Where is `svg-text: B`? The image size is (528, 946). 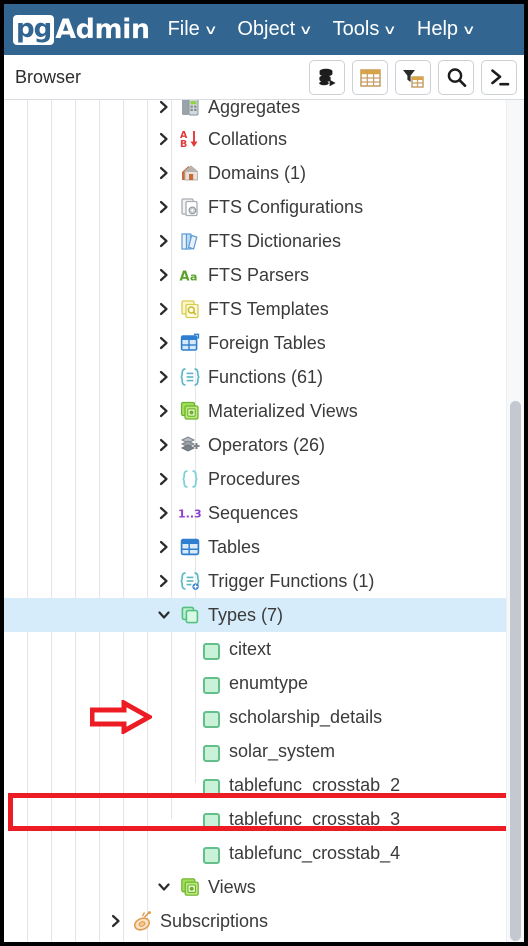 svg-text: B is located at coordinates (183, 144).